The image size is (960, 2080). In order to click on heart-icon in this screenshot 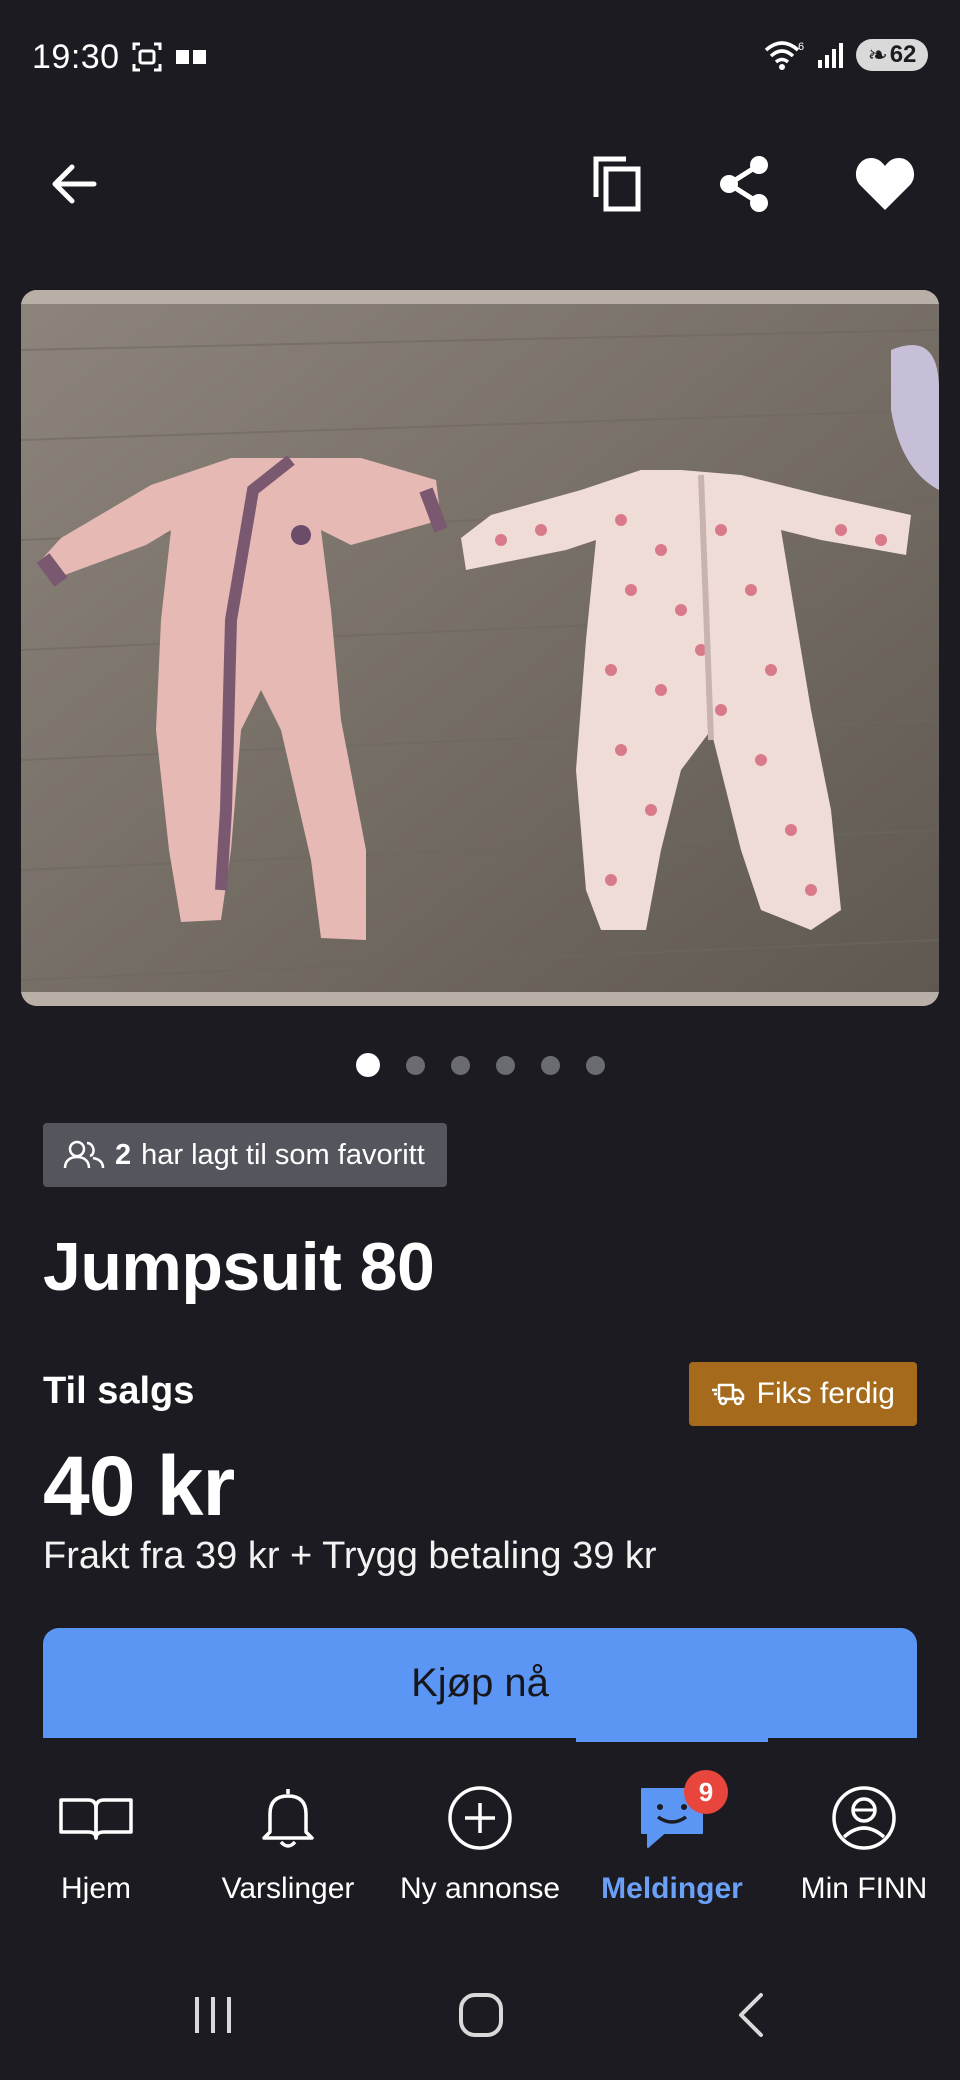, I will do `click(885, 184)`.